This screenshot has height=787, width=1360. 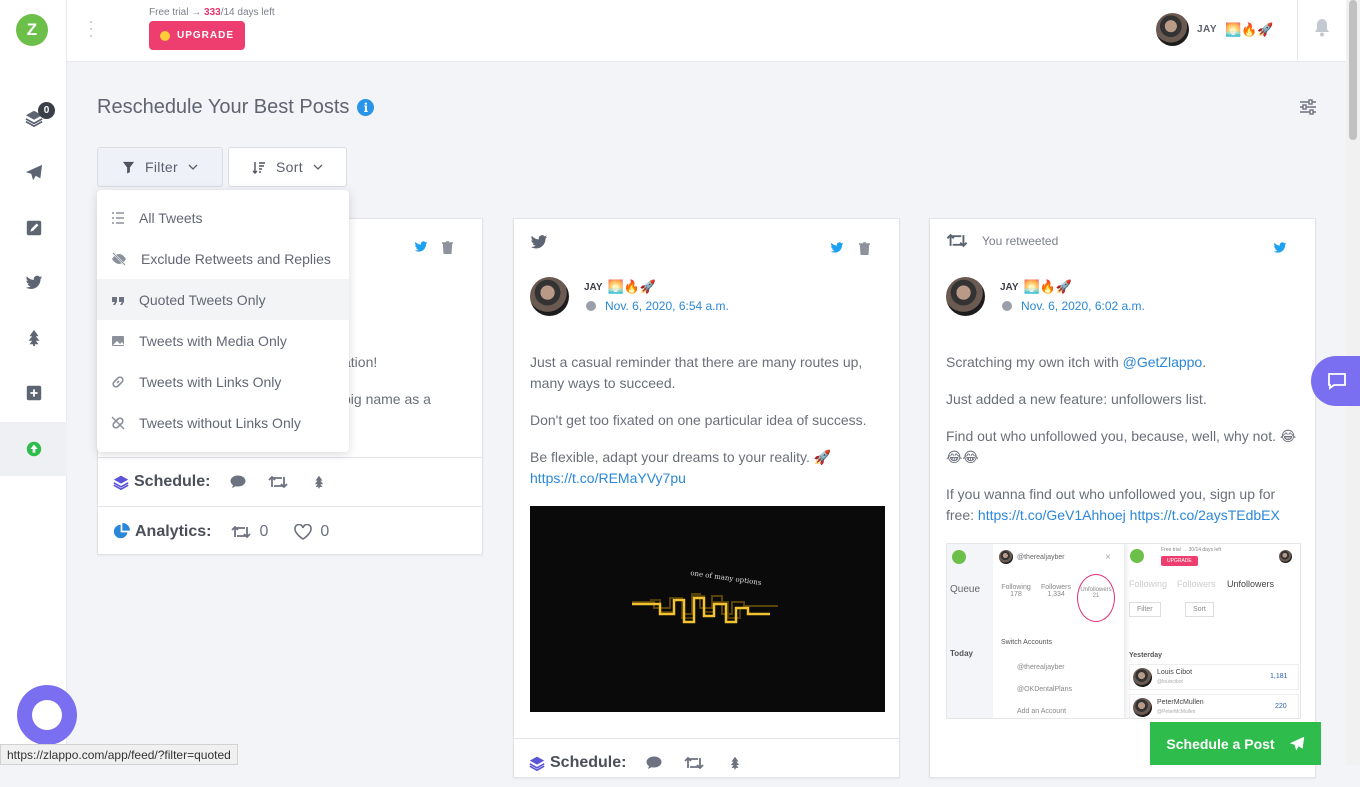 I want to click on sidebar-item-send, so click(x=33, y=173).